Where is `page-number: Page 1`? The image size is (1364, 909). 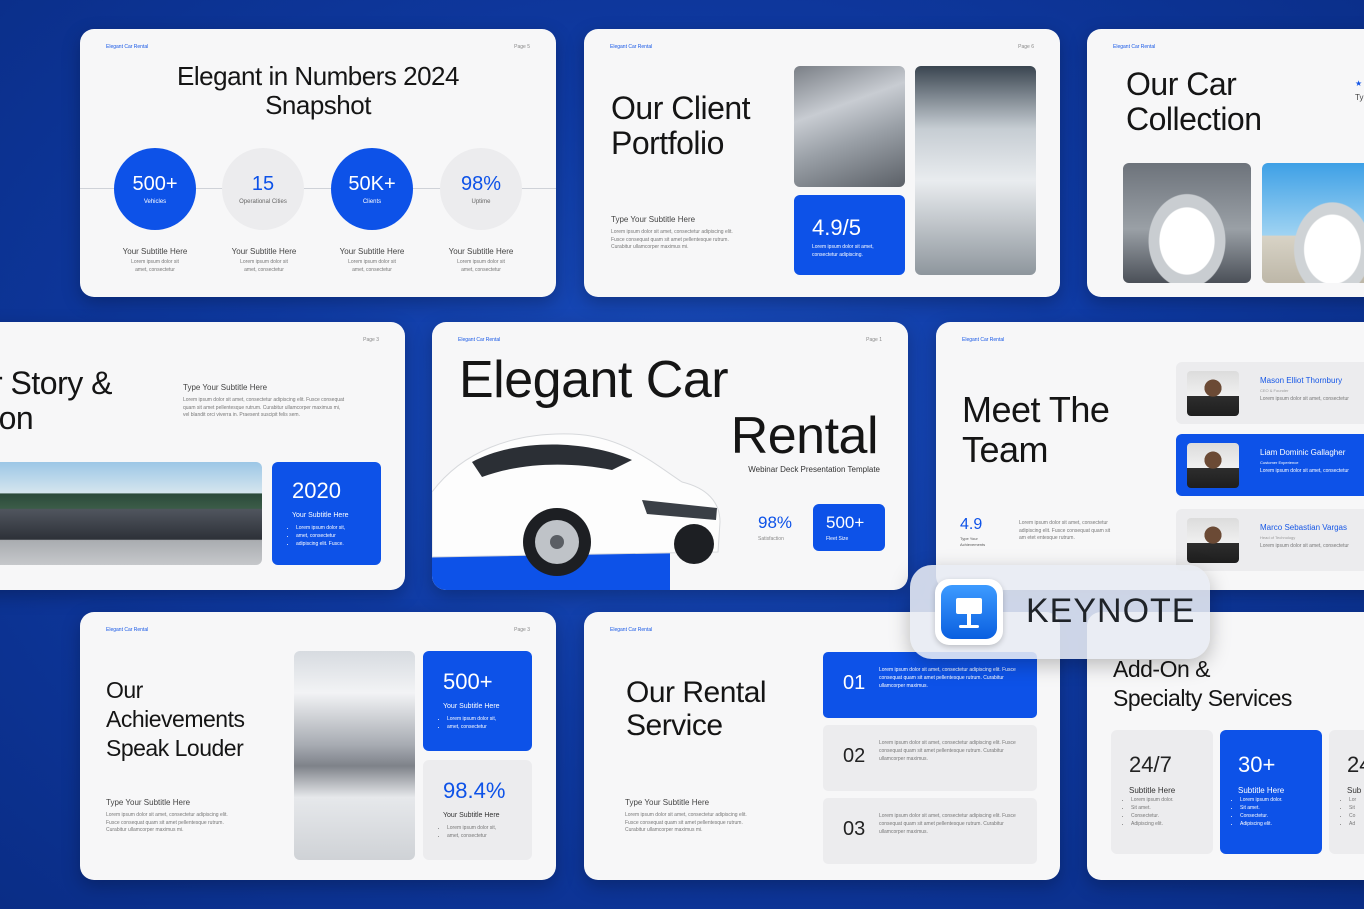 page-number: Page 1 is located at coordinates (874, 340).